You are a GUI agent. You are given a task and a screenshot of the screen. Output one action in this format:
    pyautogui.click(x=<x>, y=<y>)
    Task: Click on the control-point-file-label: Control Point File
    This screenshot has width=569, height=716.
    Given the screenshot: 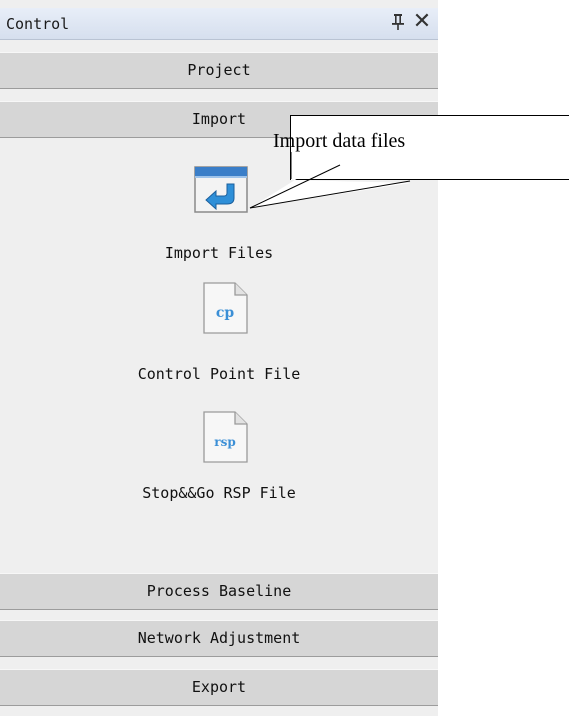 What is the action you would take?
    pyautogui.click(x=219, y=374)
    